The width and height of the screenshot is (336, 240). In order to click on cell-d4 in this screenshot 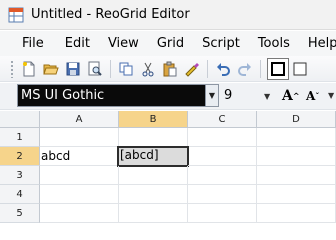, I will do `click(296, 194)`.